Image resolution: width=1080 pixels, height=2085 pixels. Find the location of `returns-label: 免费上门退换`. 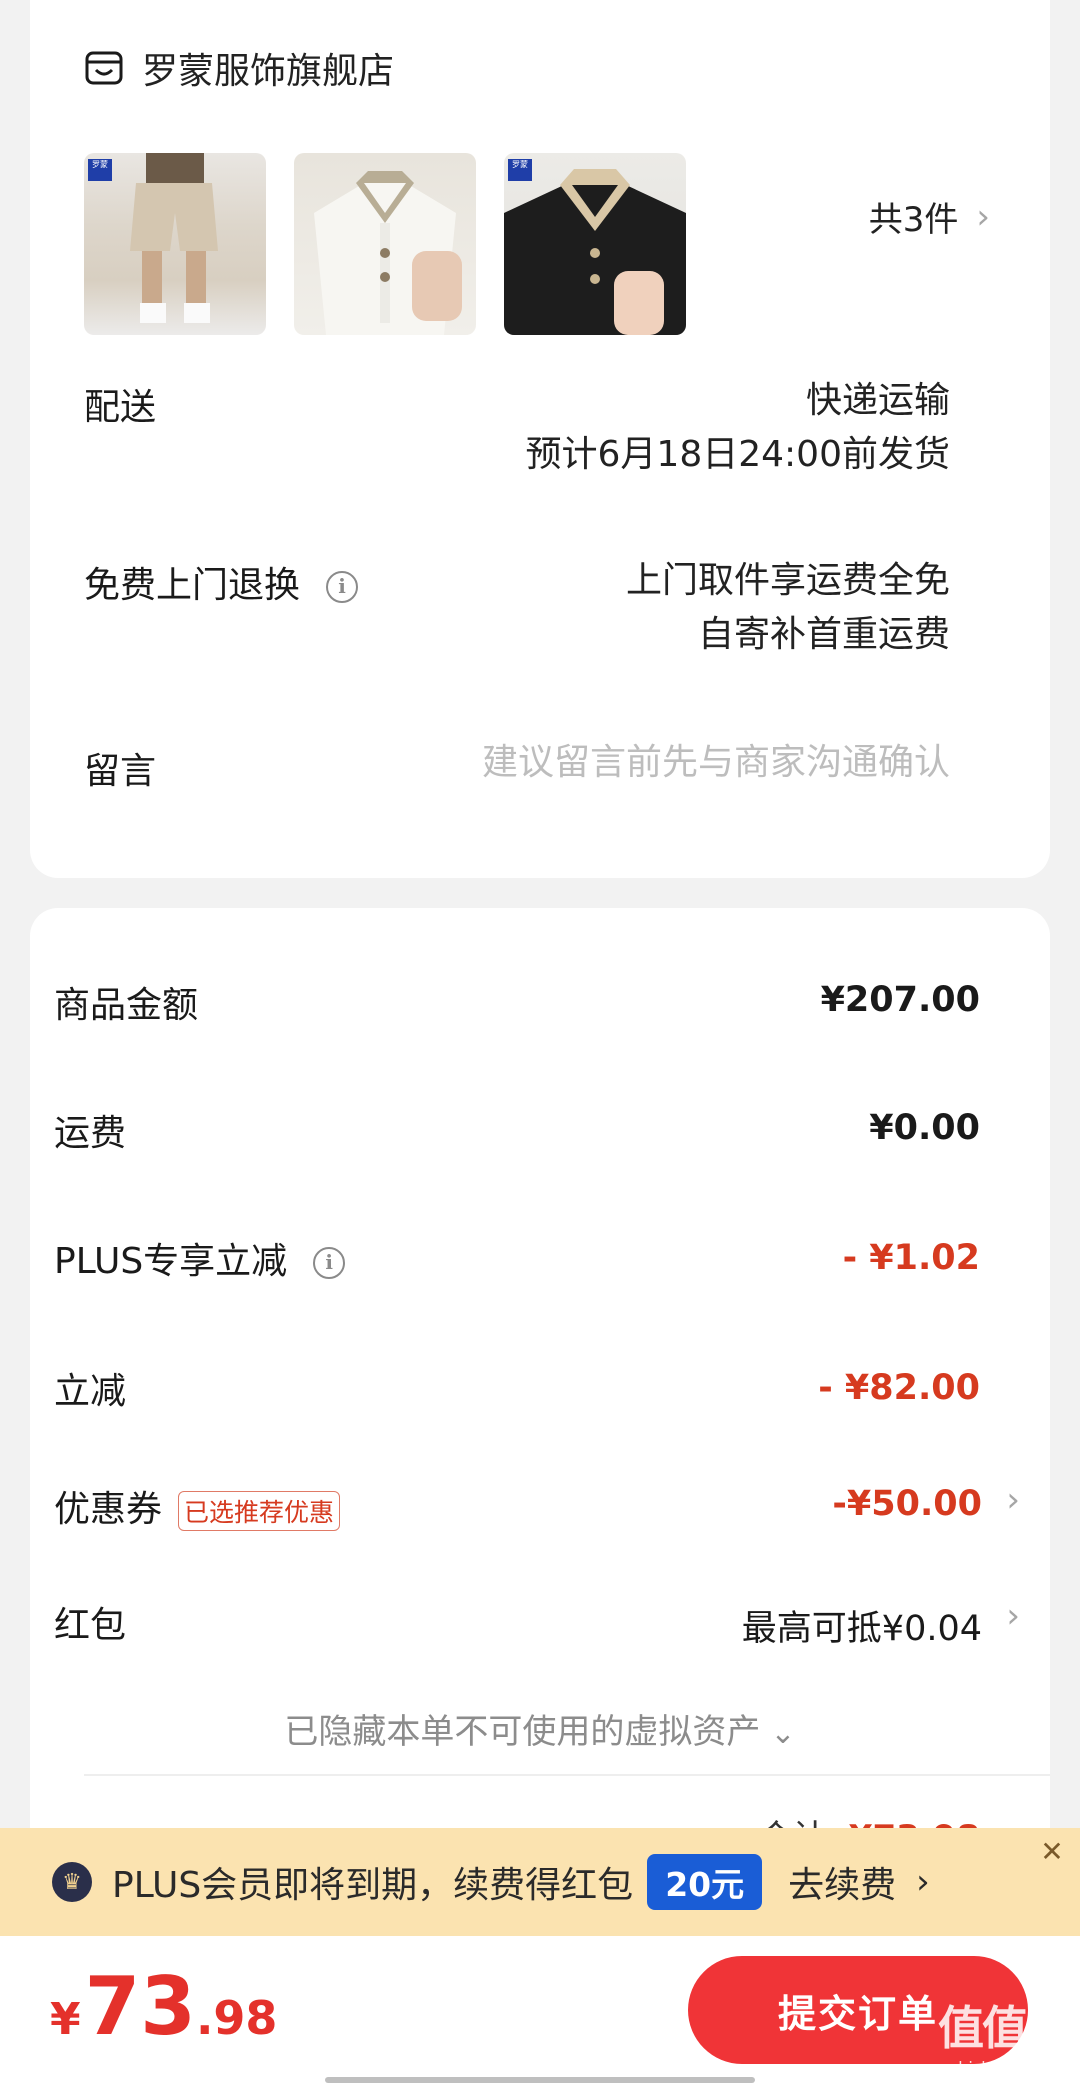

returns-label: 免费上门退换 is located at coordinates (192, 585).